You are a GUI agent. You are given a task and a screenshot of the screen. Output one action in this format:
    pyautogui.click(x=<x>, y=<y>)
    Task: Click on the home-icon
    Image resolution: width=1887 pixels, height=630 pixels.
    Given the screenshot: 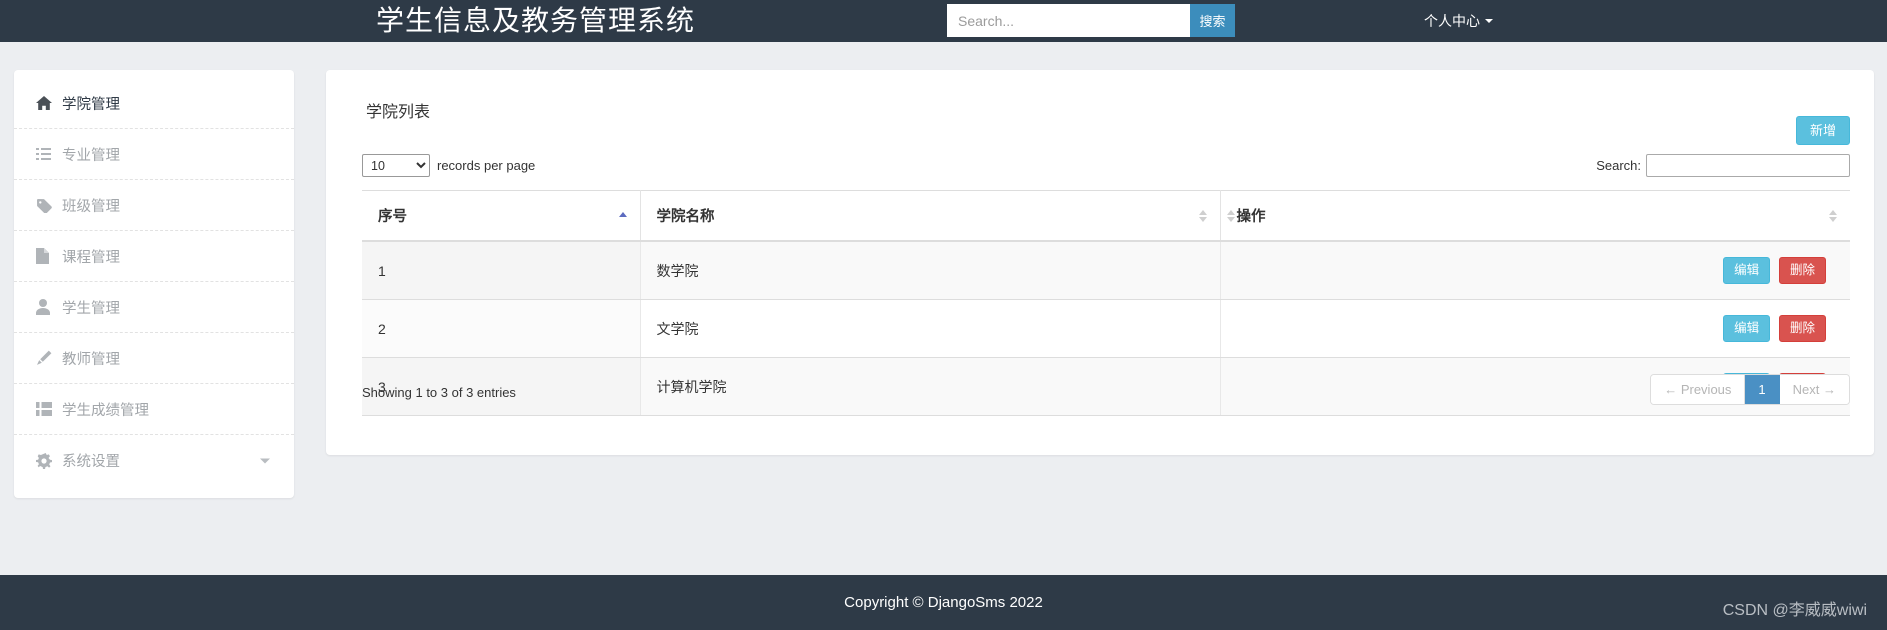 What is the action you would take?
    pyautogui.click(x=47, y=103)
    